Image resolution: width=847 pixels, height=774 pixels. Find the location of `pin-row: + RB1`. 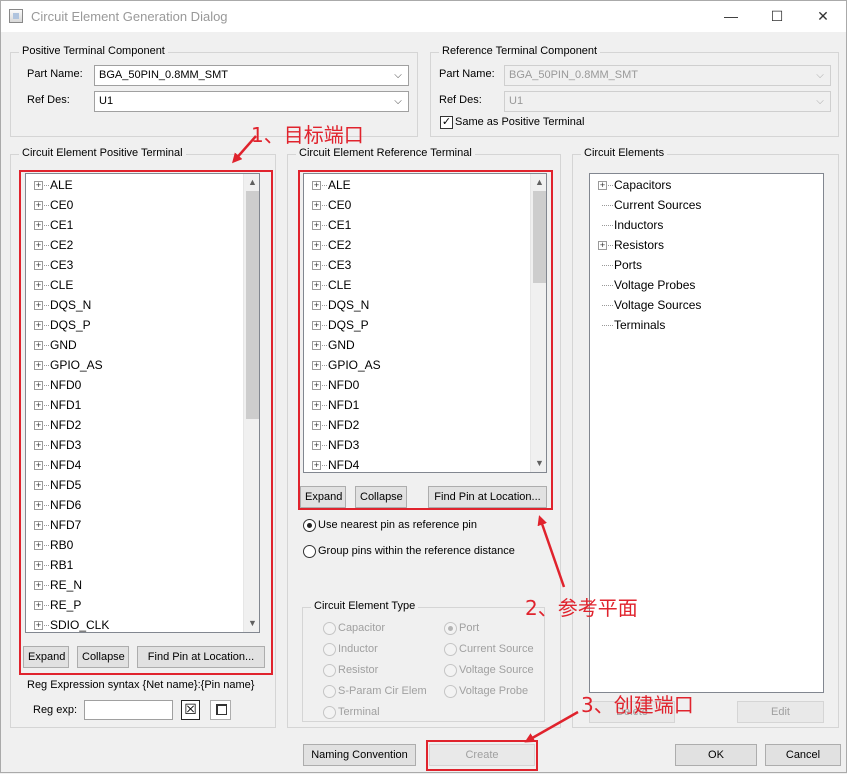

pin-row: + RB1 is located at coordinates (133, 565).